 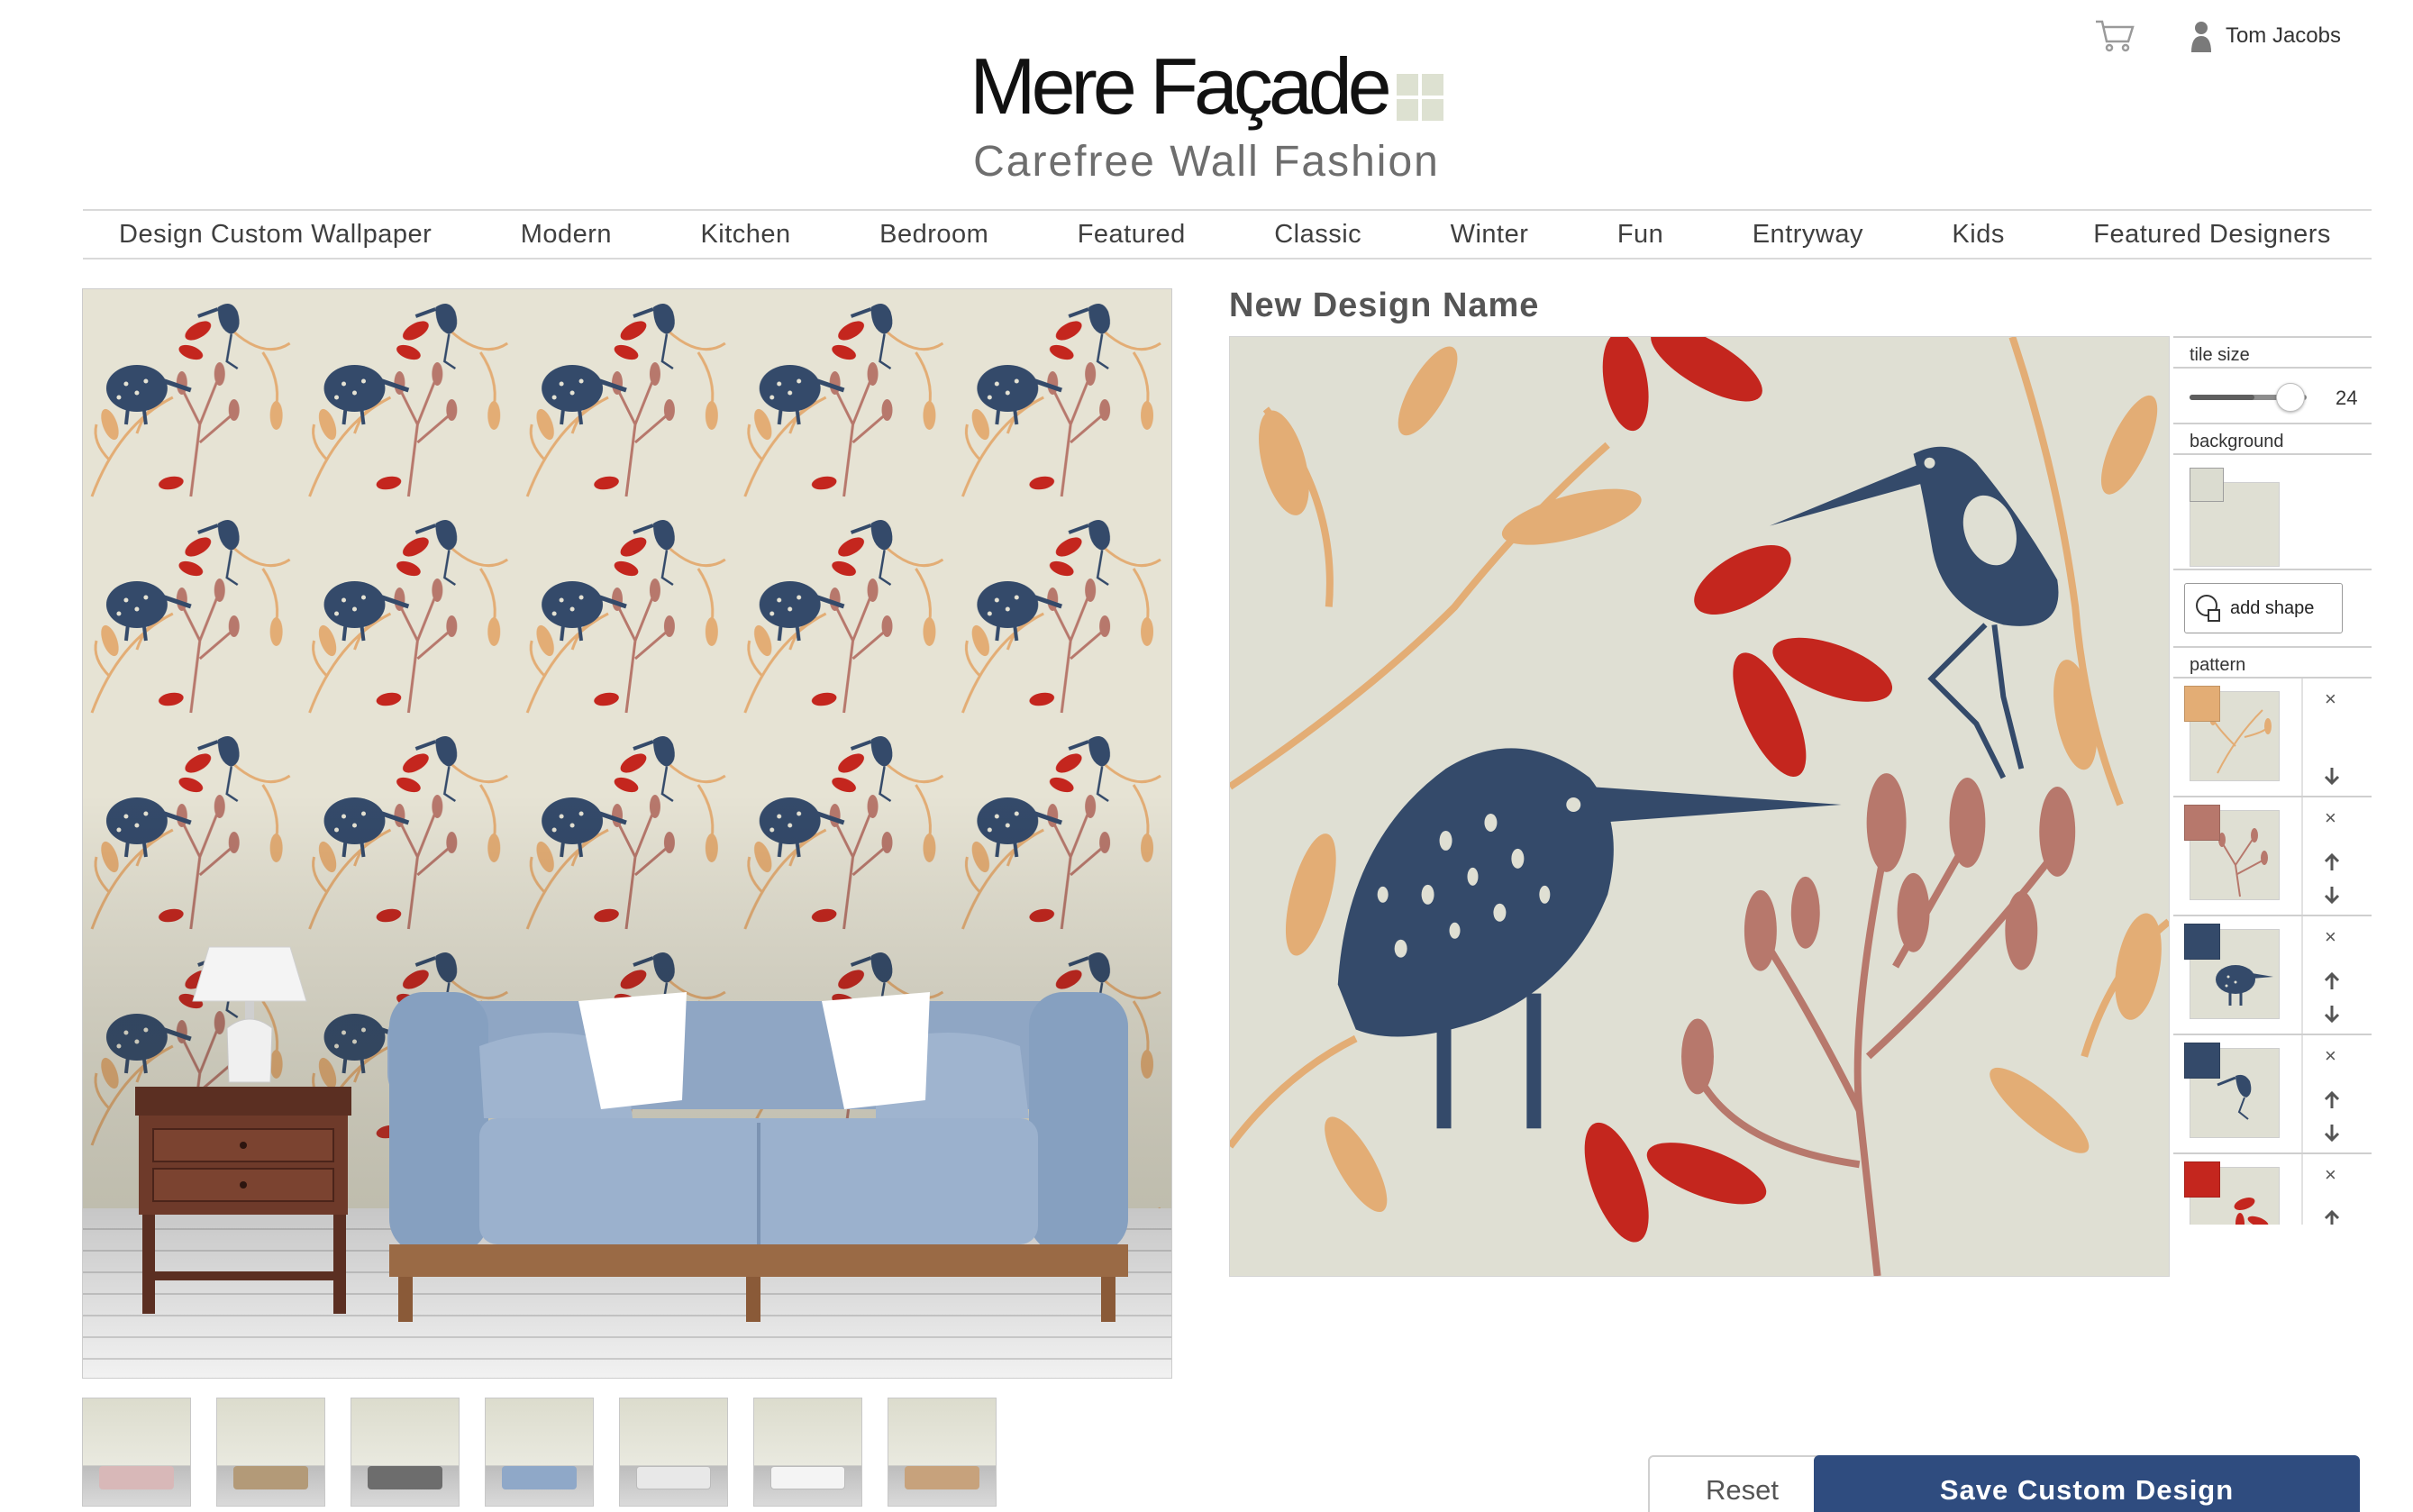 I want to click on brand-name: Mere Façade, so click(x=1180, y=86).